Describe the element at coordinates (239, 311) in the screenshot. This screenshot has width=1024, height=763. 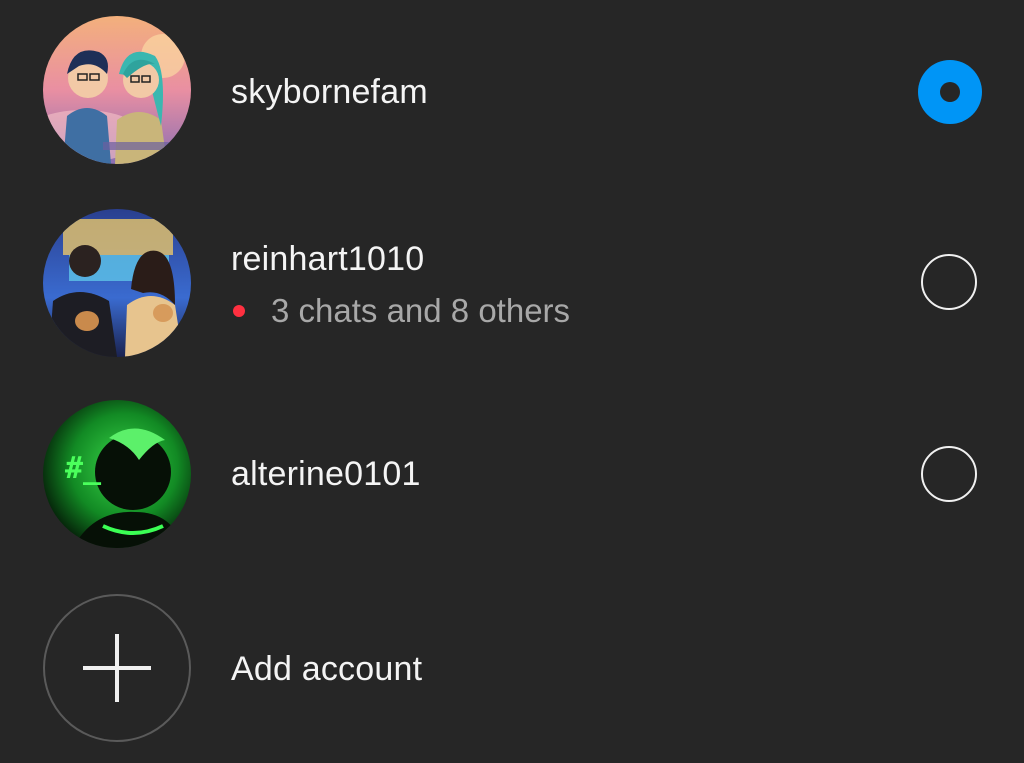
I see `notification-dot-icon` at that location.